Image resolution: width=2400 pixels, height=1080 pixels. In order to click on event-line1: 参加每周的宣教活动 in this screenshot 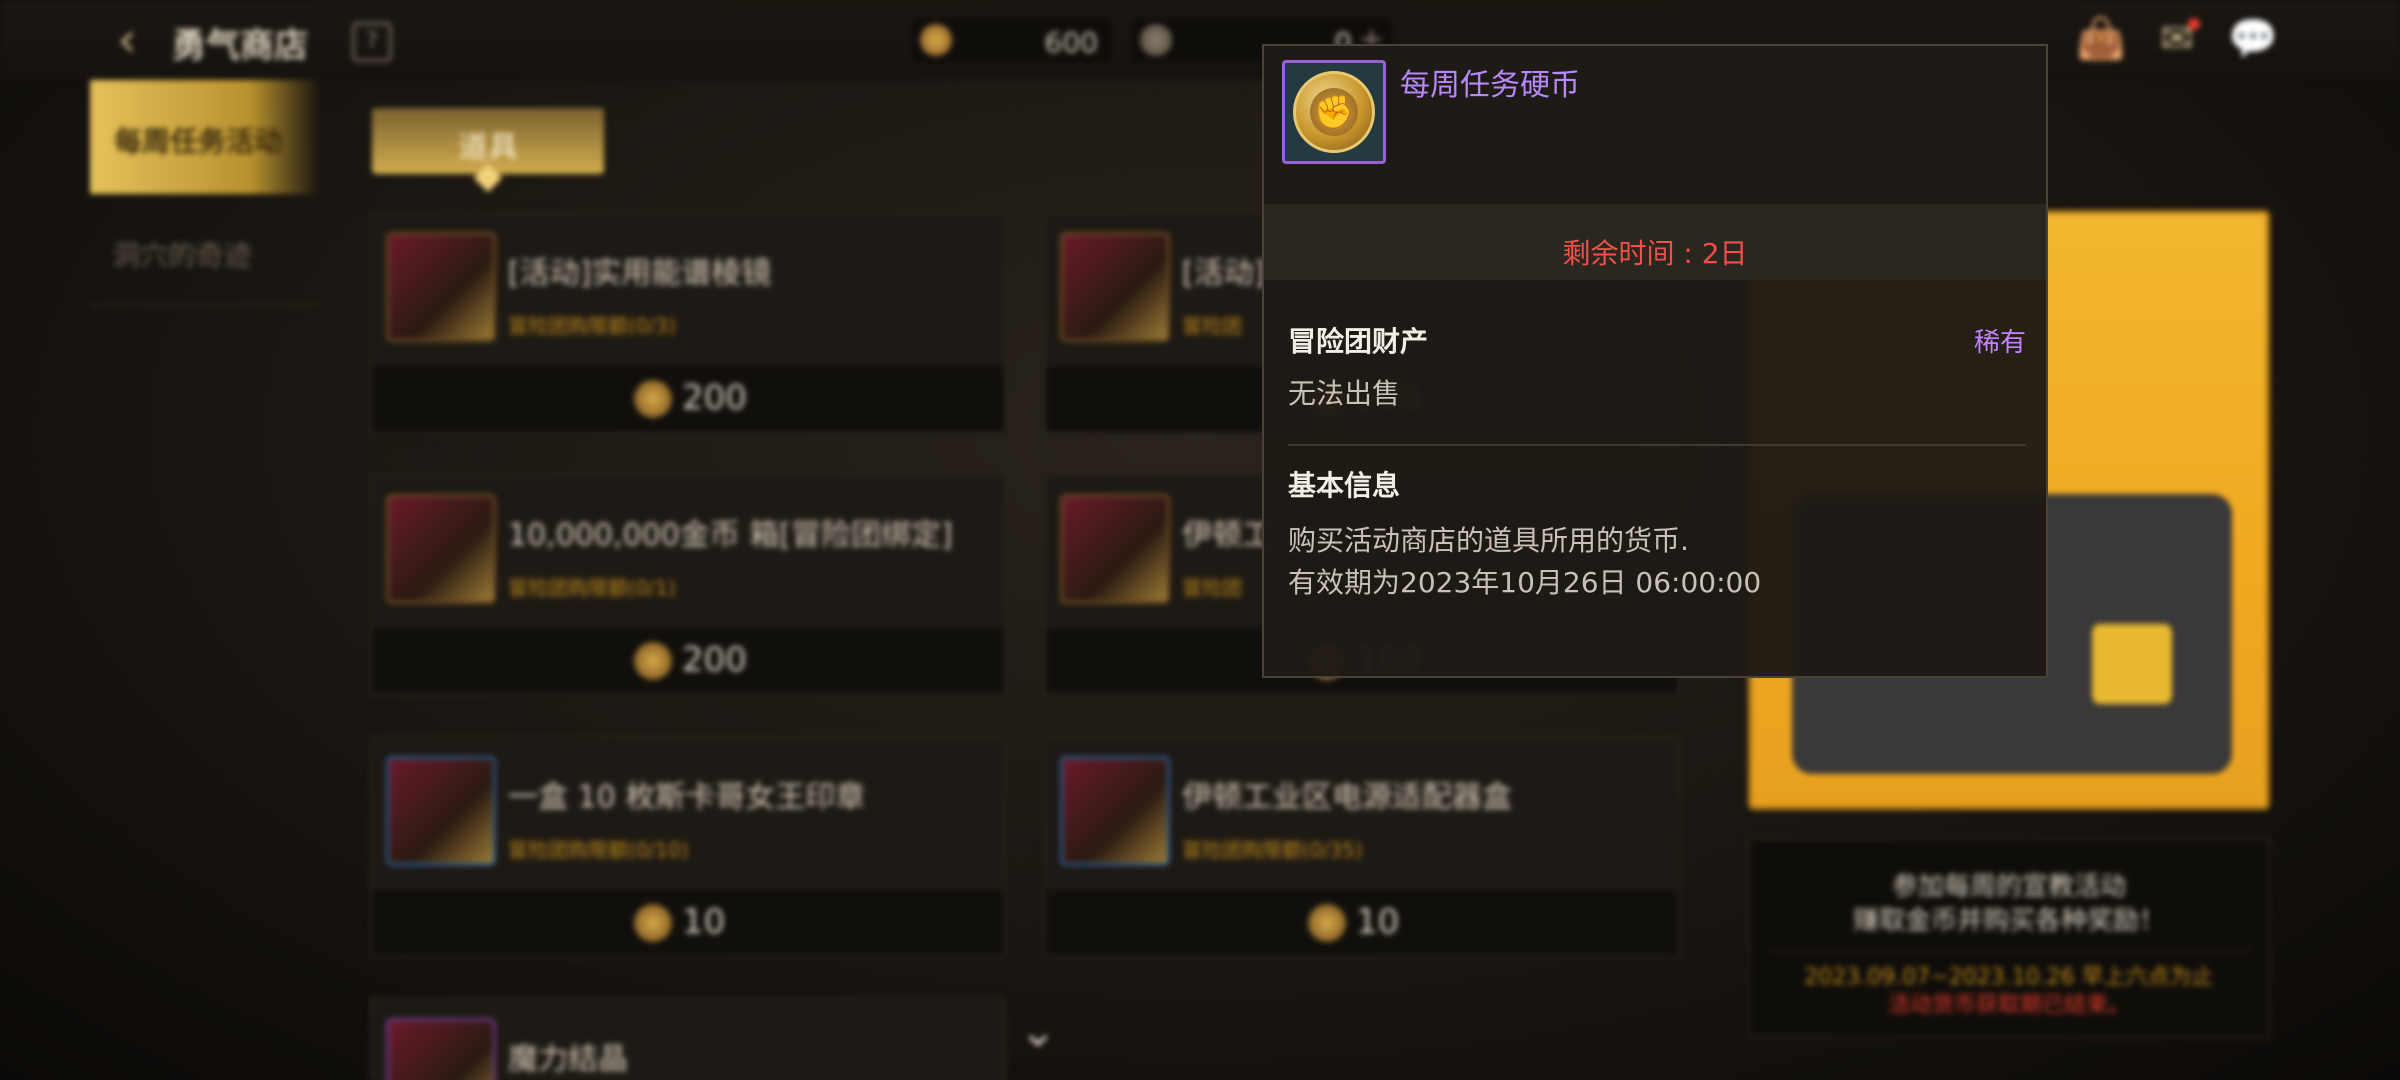, I will do `click(2008, 887)`.